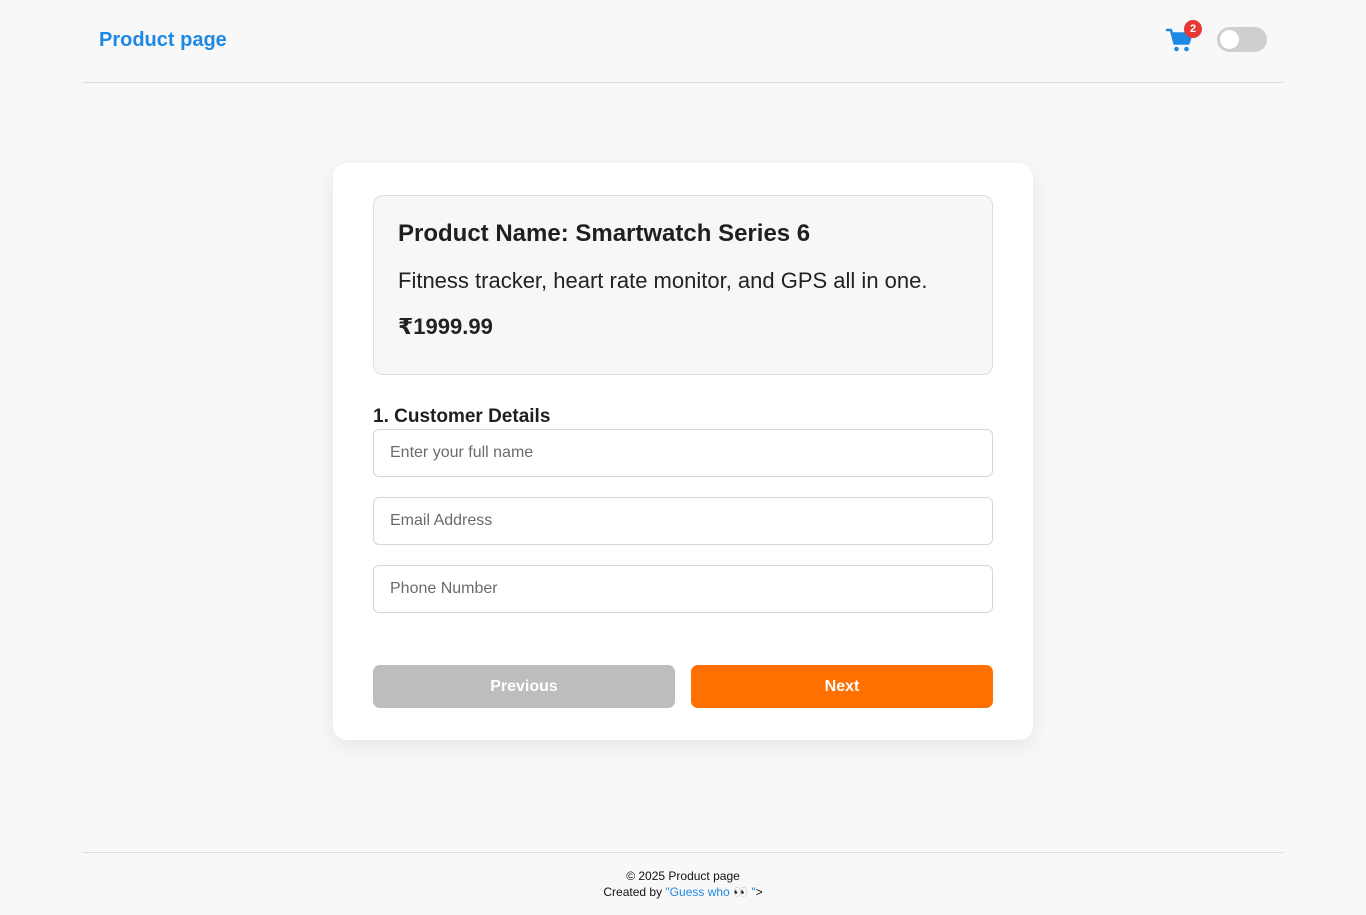 Image resolution: width=1366 pixels, height=915 pixels. I want to click on cart-button: 2, so click(1183, 37).